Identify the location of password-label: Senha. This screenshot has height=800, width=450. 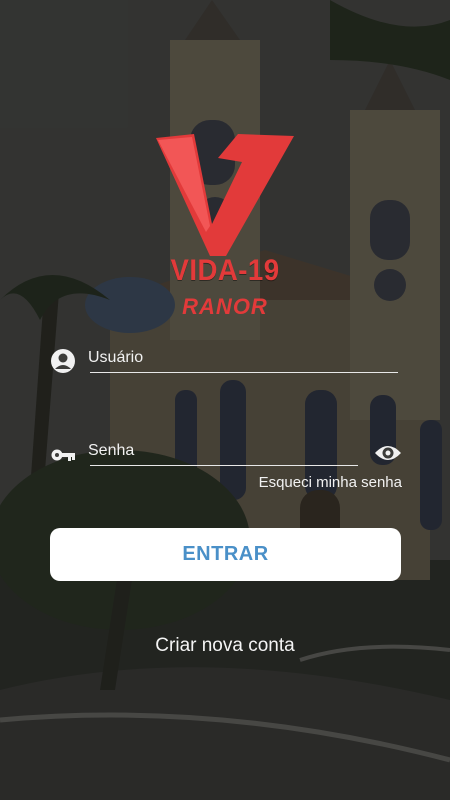
(111, 450).